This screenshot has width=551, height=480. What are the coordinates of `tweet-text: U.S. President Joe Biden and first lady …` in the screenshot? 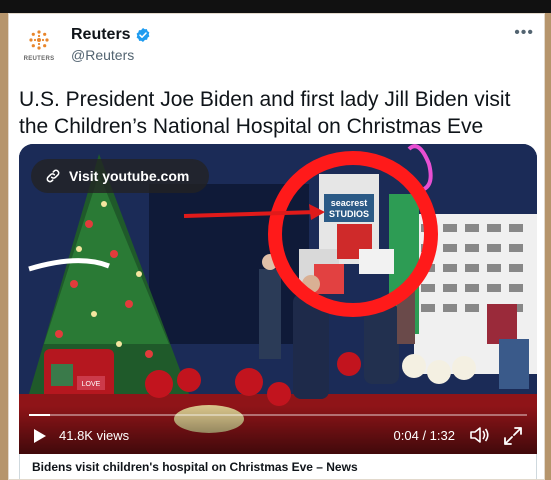 It's located at (265, 113).